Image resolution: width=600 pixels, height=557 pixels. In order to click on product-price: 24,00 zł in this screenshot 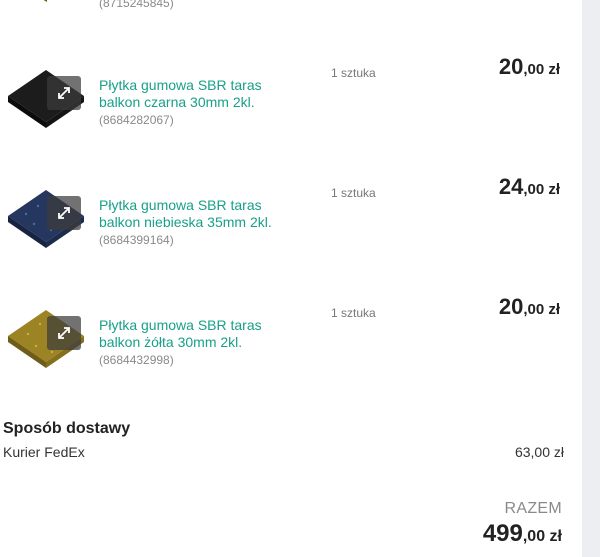, I will do `click(529, 187)`.